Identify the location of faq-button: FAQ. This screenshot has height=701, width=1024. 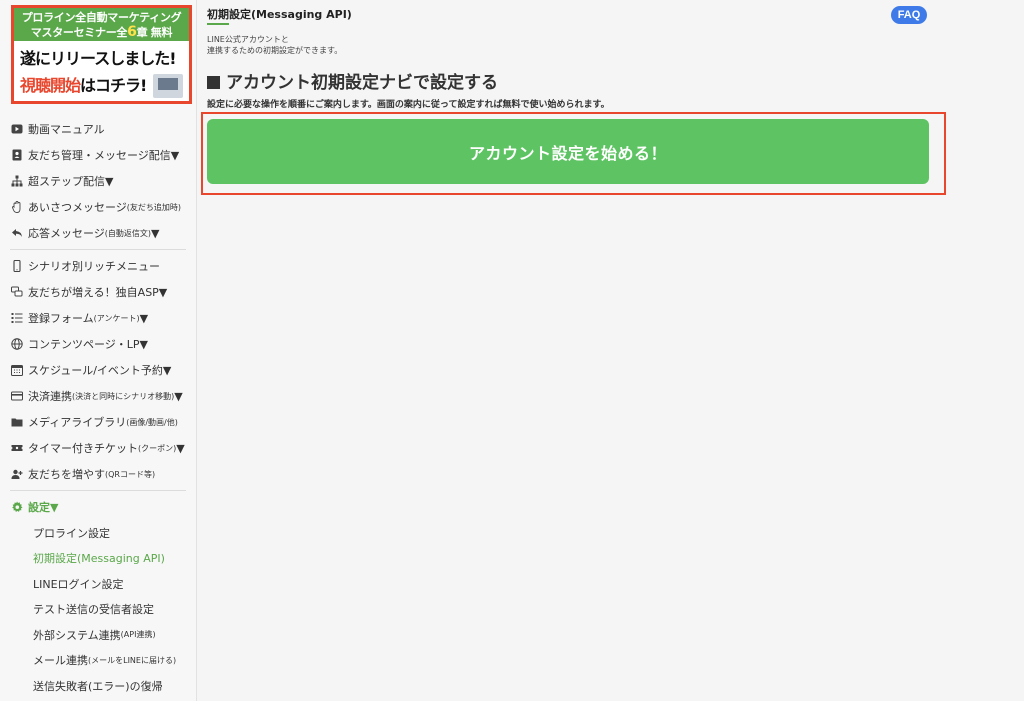
(909, 15).